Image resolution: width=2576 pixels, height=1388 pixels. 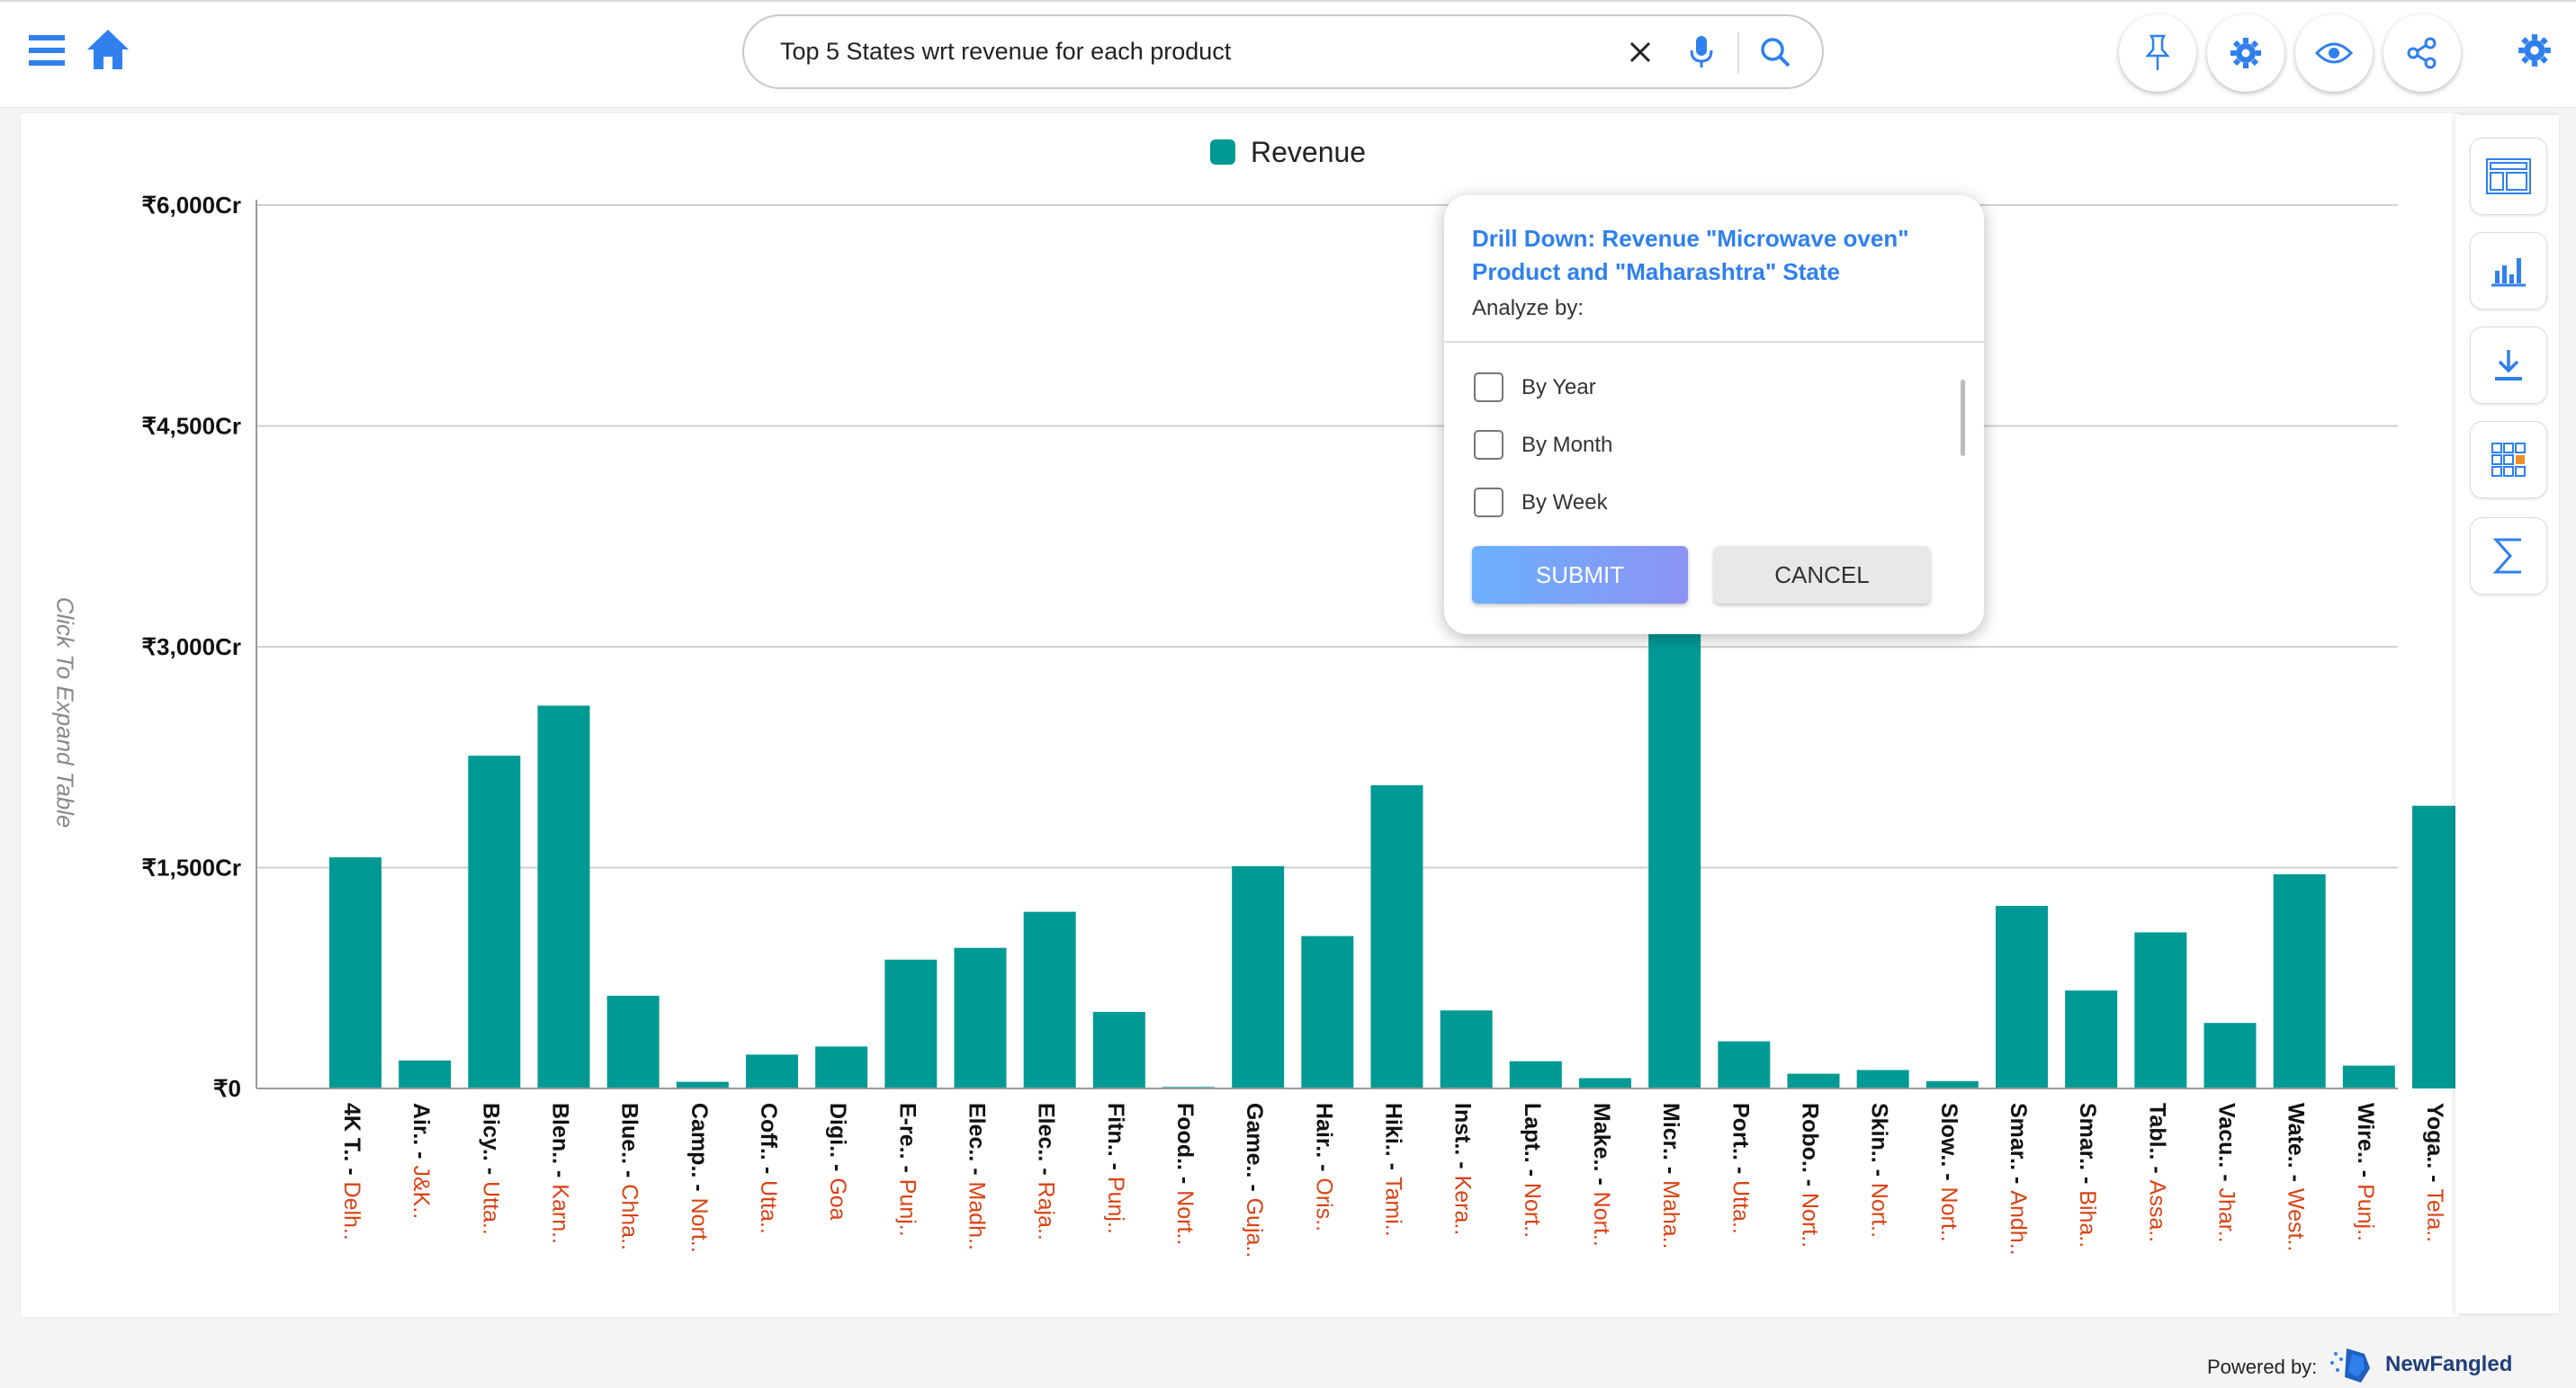 I want to click on chart-type-button, so click(x=2508, y=270).